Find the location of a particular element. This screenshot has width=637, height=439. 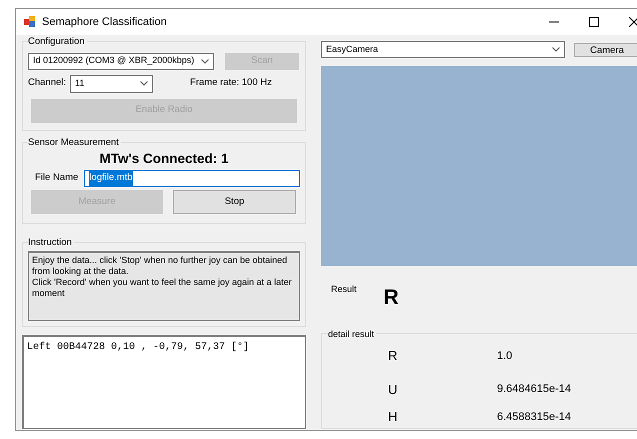

connected-count: MTw's Connected: 1 is located at coordinates (164, 159).